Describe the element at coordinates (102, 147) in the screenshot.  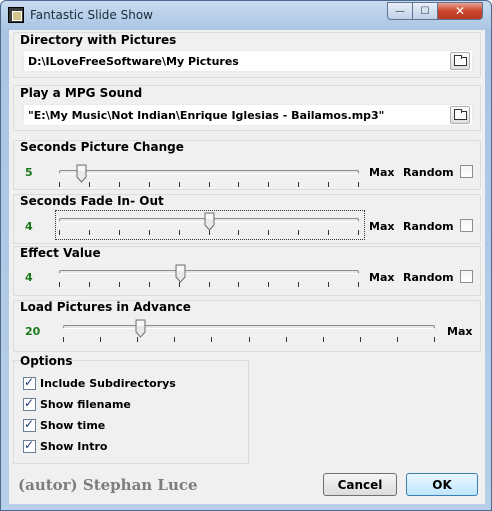
I see `picture-change-title: Seconds Picture Change` at that location.